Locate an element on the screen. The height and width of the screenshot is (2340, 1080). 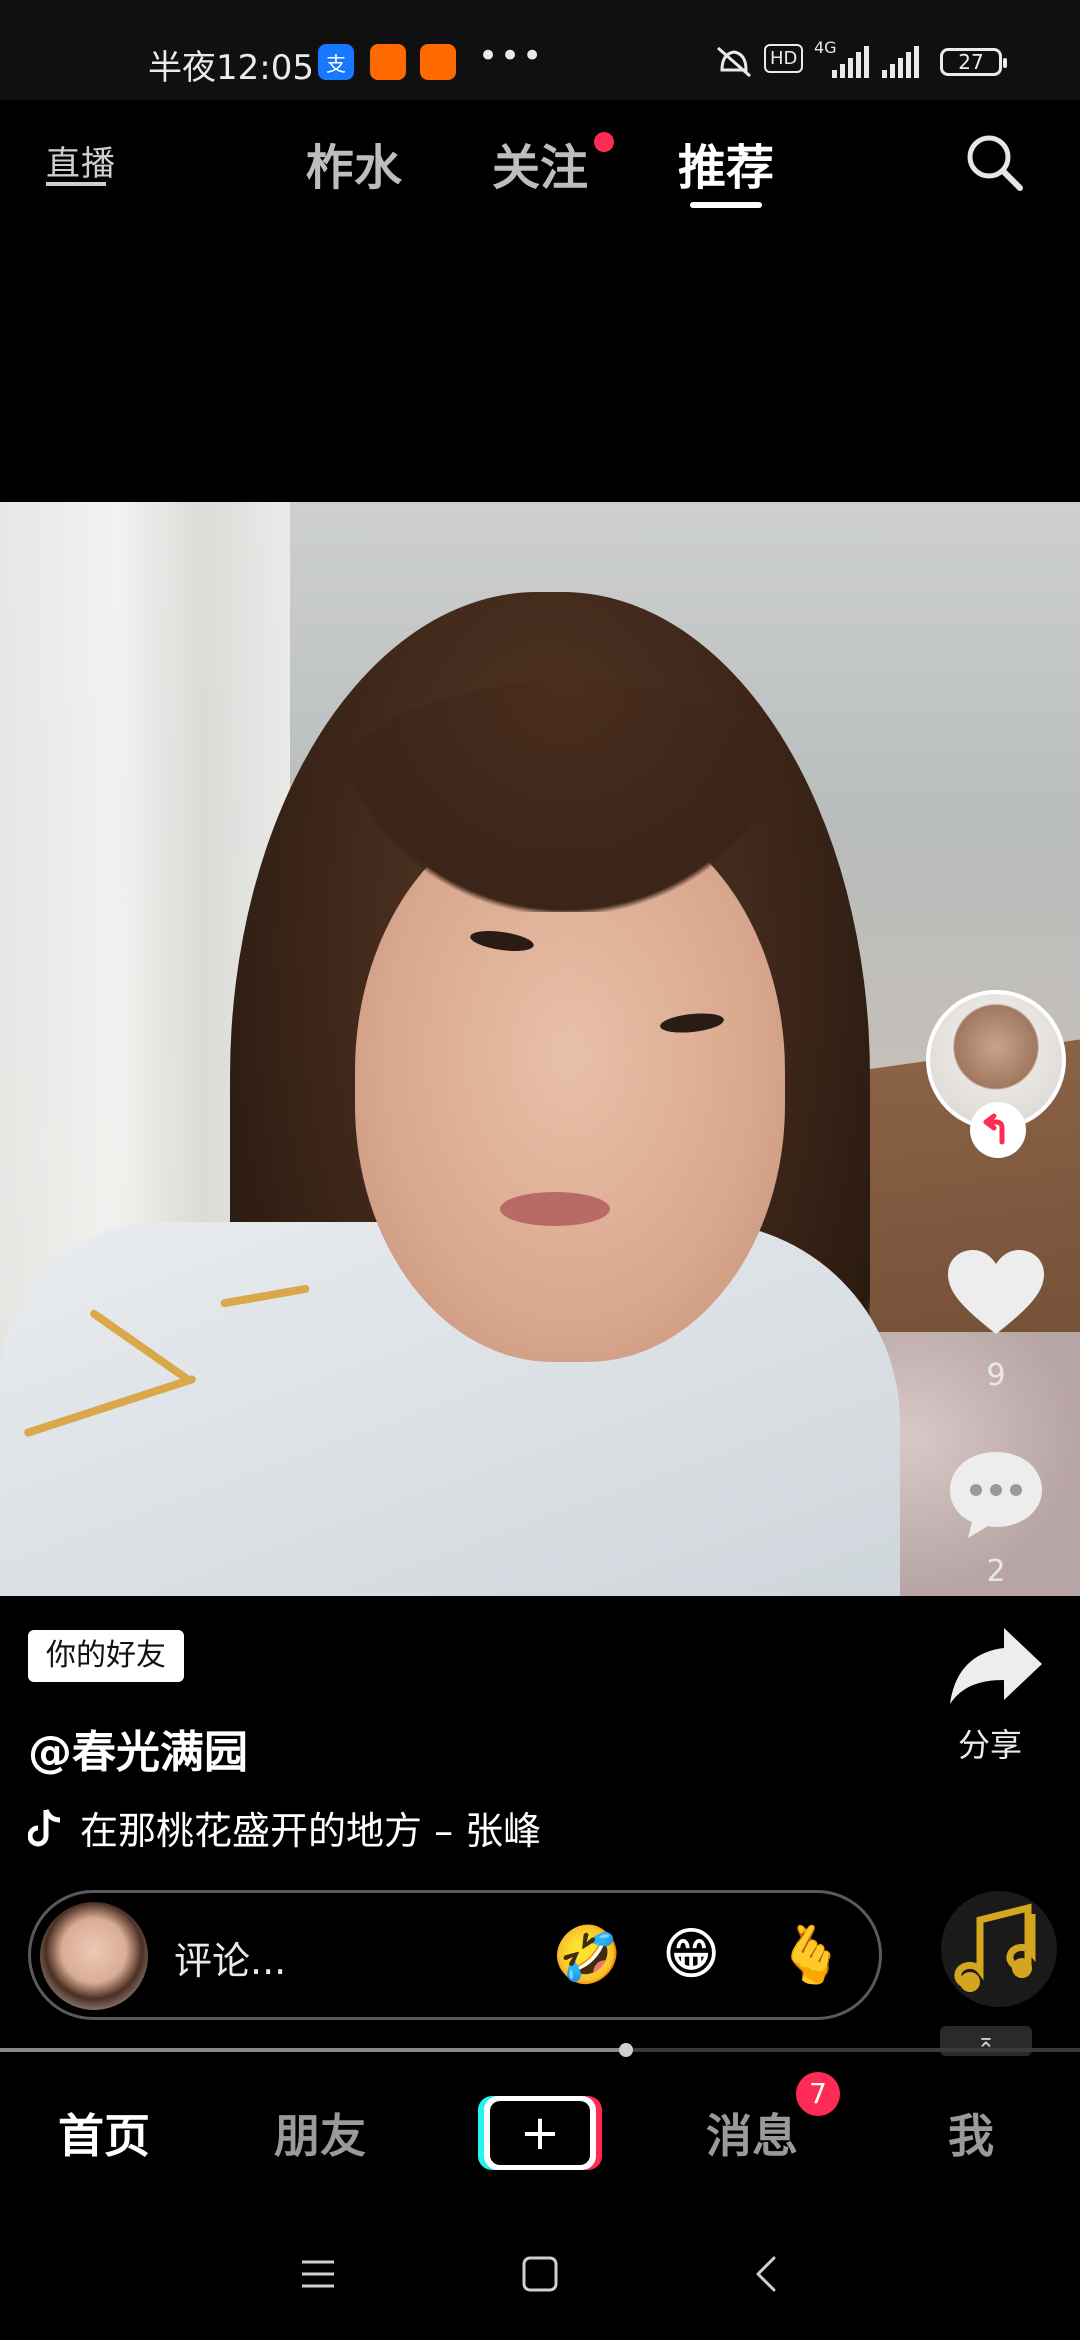
signal-icon is located at coordinates (850, 62).